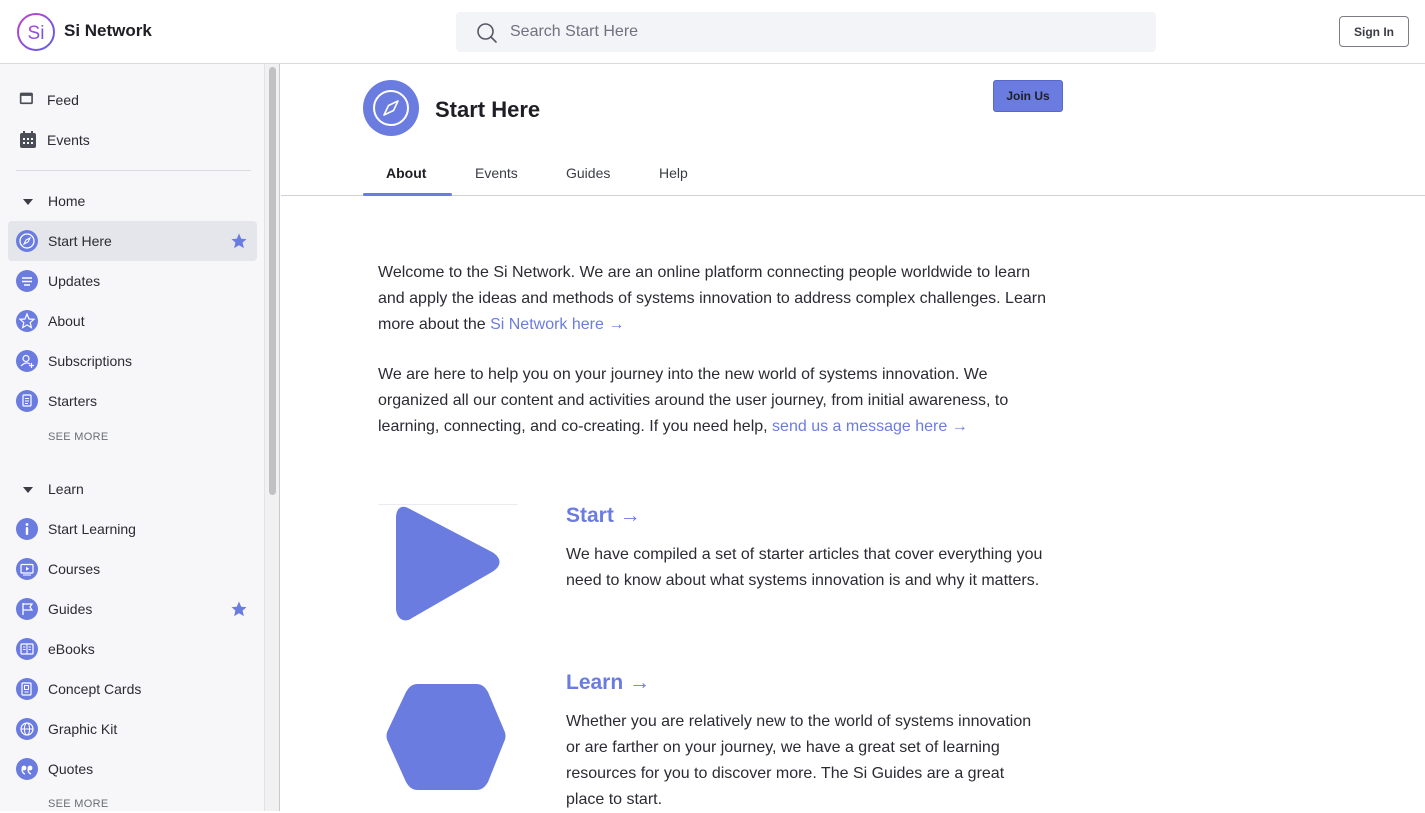 This screenshot has width=1425, height=813. Describe the element at coordinates (487, 33) in the screenshot. I see `search-icon` at that location.